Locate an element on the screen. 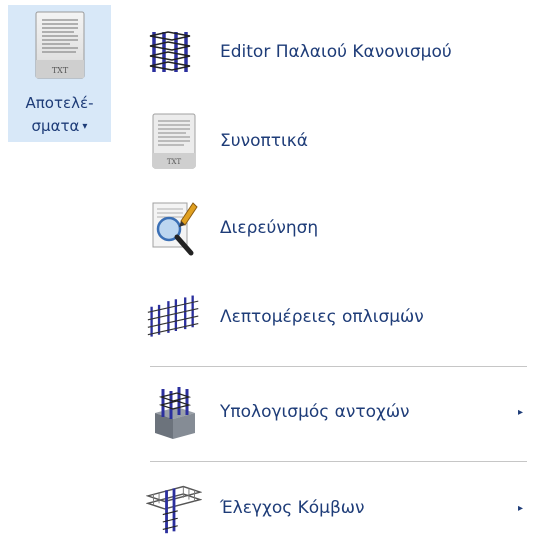 The height and width of the screenshot is (550, 533). menu-item-investigation: Διερεύνηση is located at coordinates (331, 228).